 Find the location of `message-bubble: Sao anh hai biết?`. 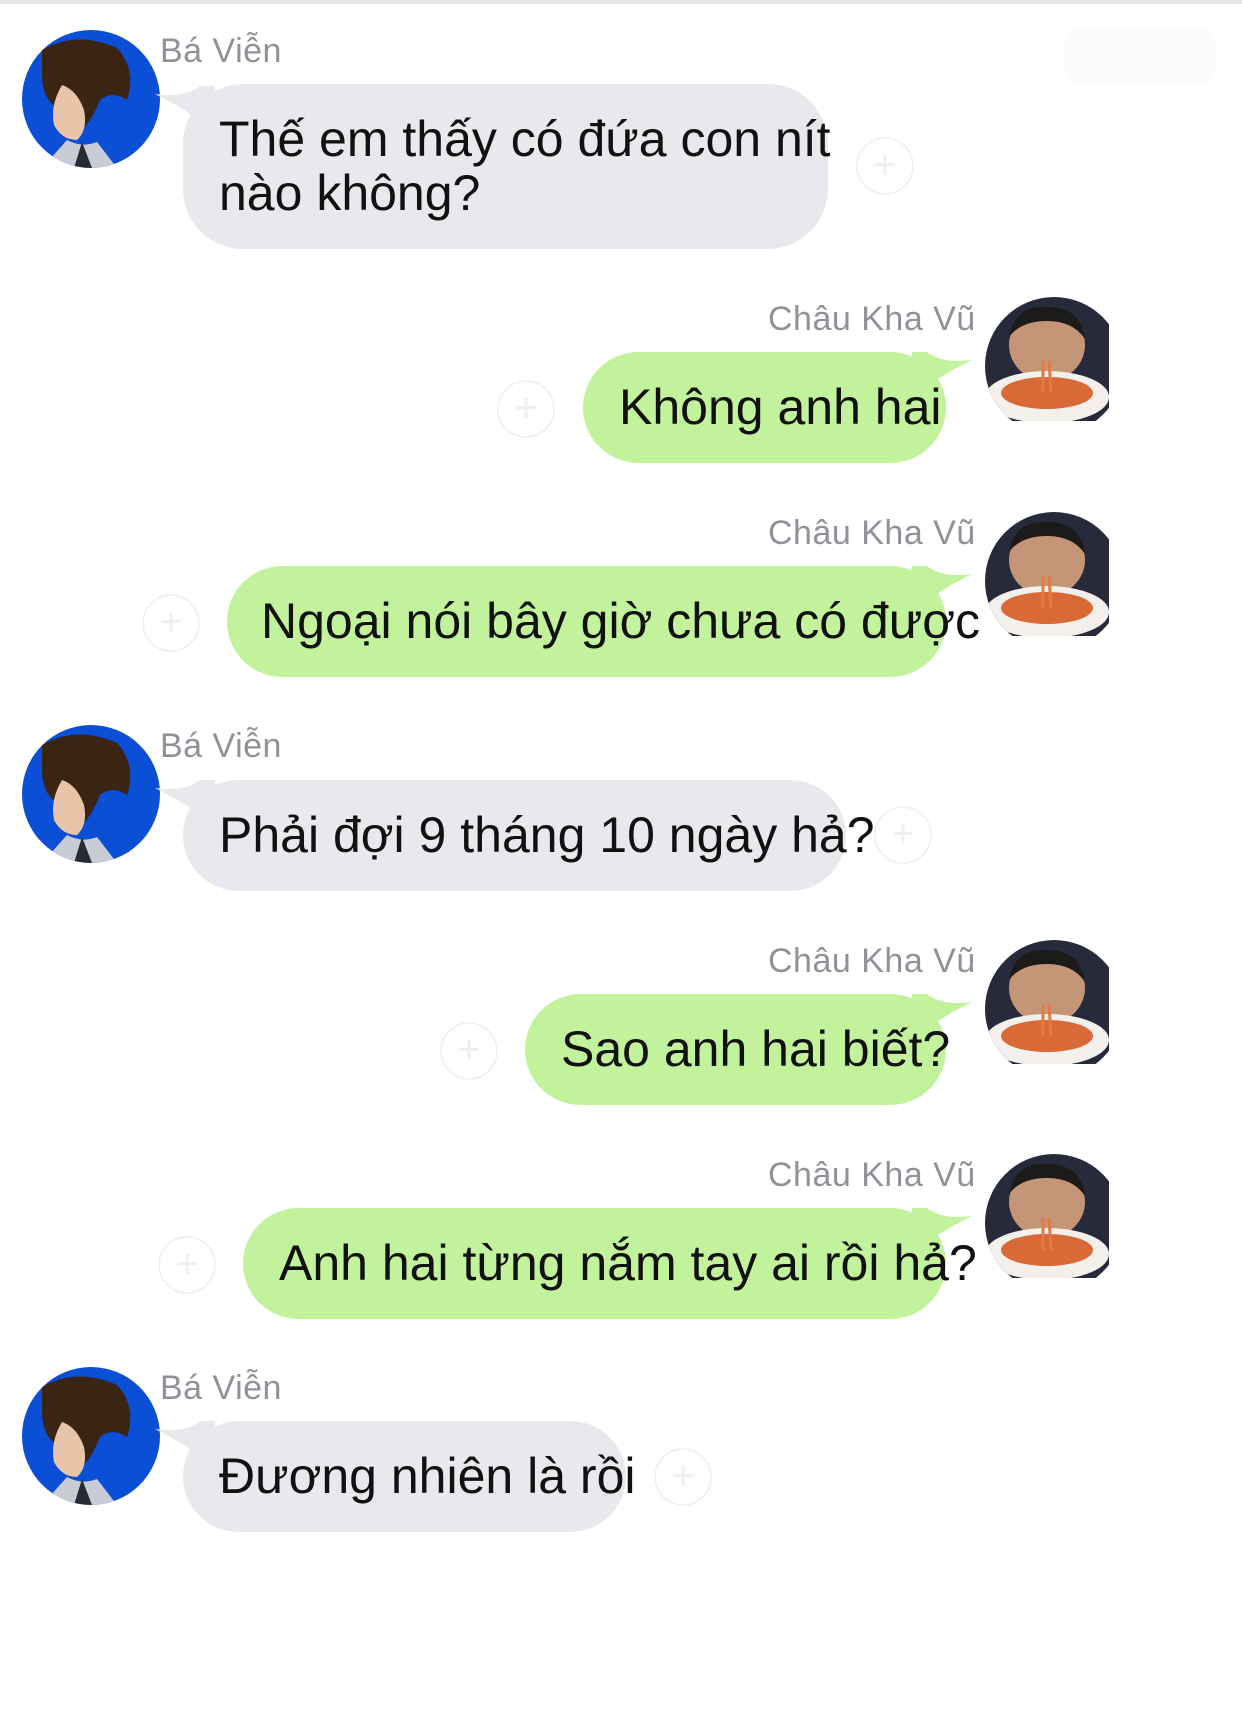

message-bubble: Sao anh hai biết? is located at coordinates (738, 1049).